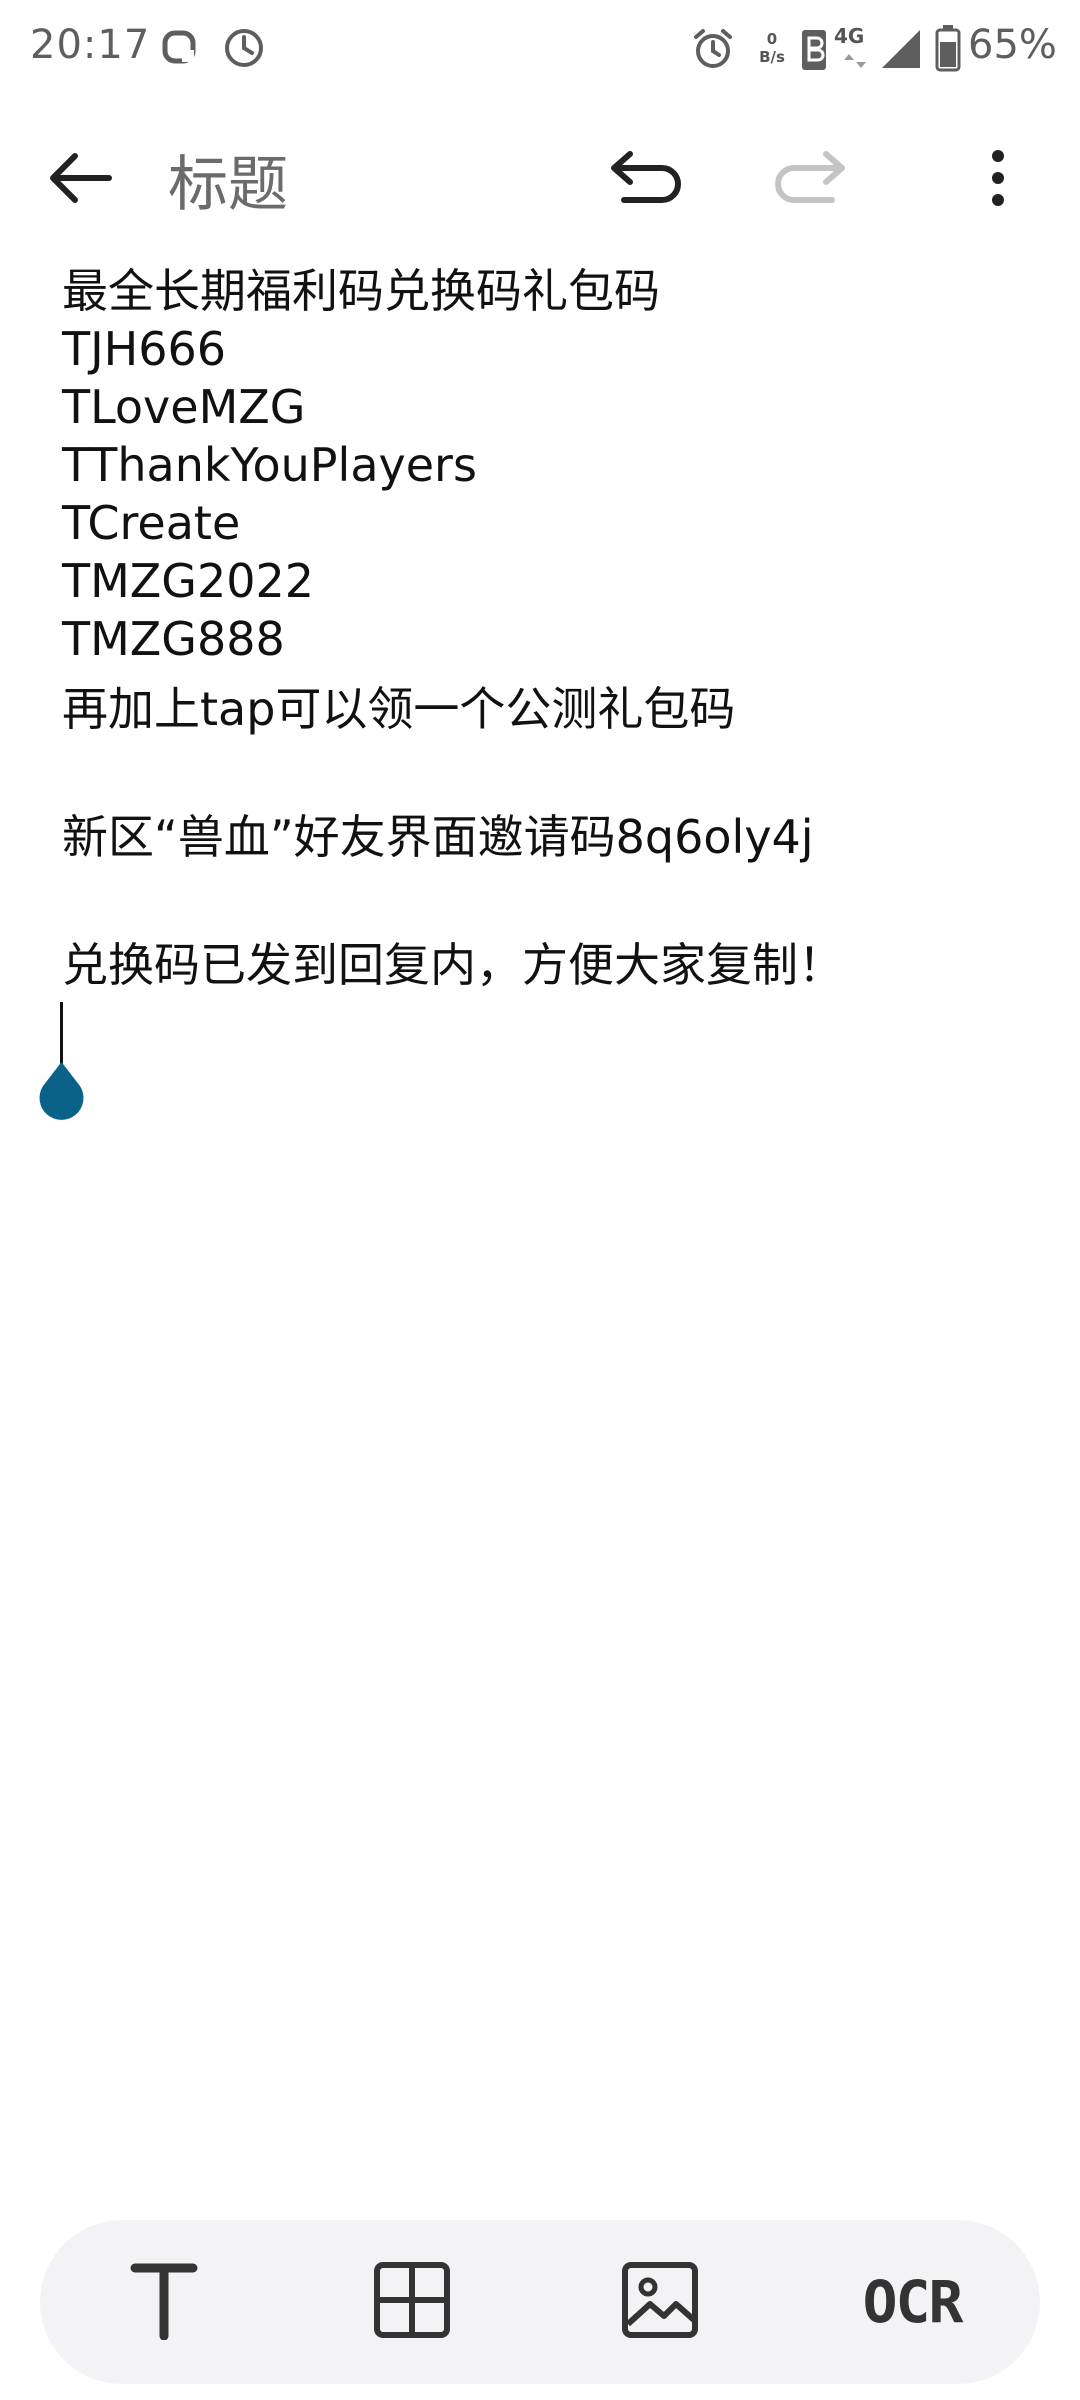 The width and height of the screenshot is (1080, 2400). I want to click on clock-icon, so click(244, 50).